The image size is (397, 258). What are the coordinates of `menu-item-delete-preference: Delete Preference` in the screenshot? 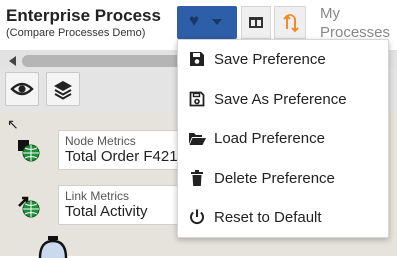 It's located at (283, 178).